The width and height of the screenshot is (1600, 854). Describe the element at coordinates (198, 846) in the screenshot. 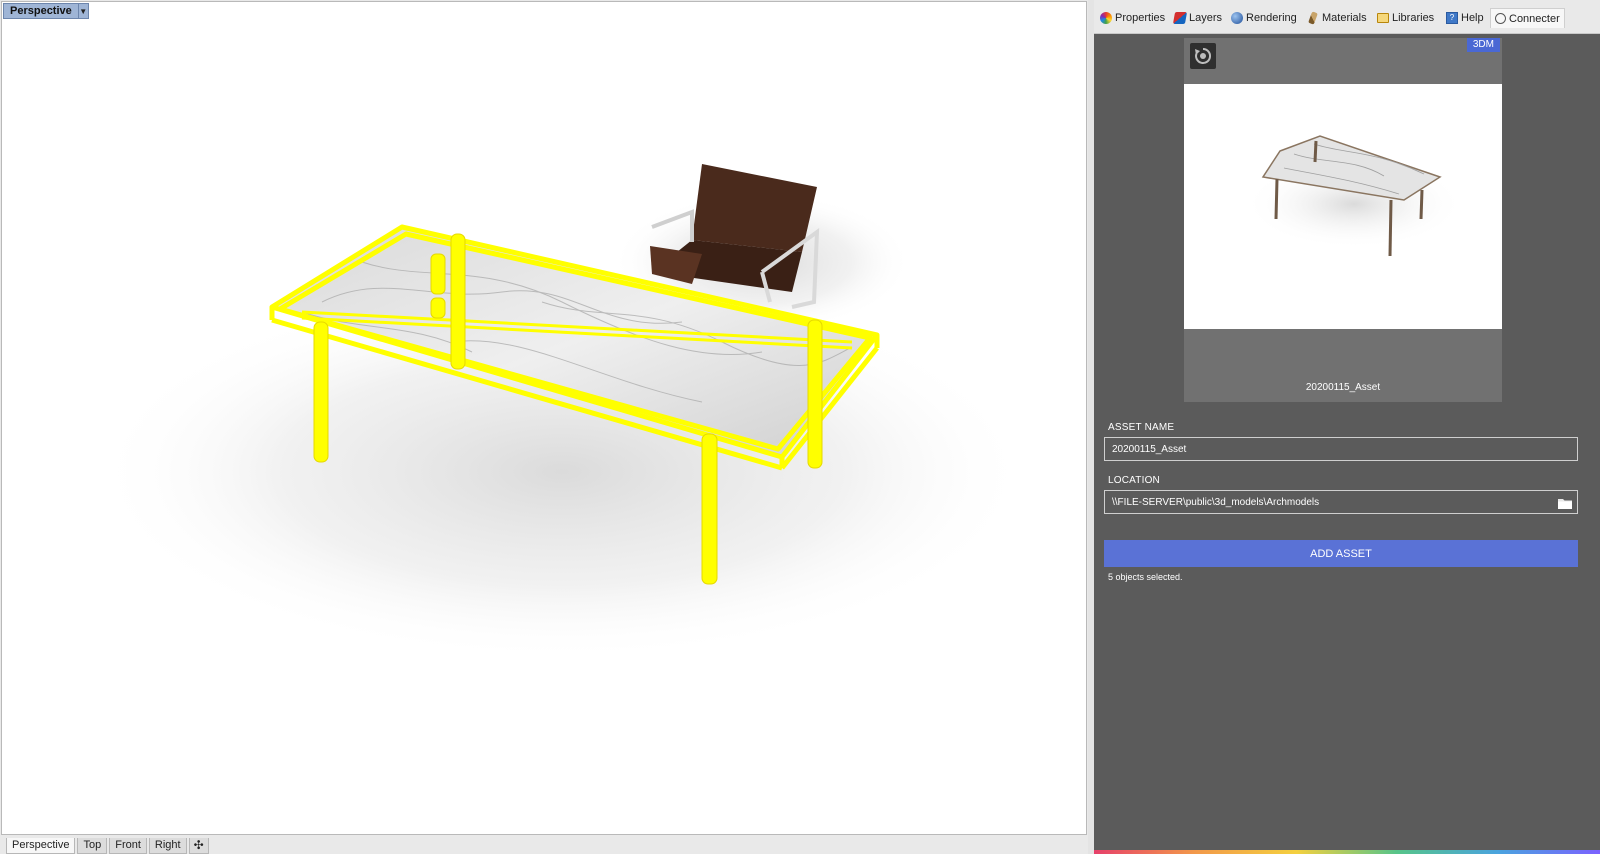

I see `plus-icon: ✣` at that location.